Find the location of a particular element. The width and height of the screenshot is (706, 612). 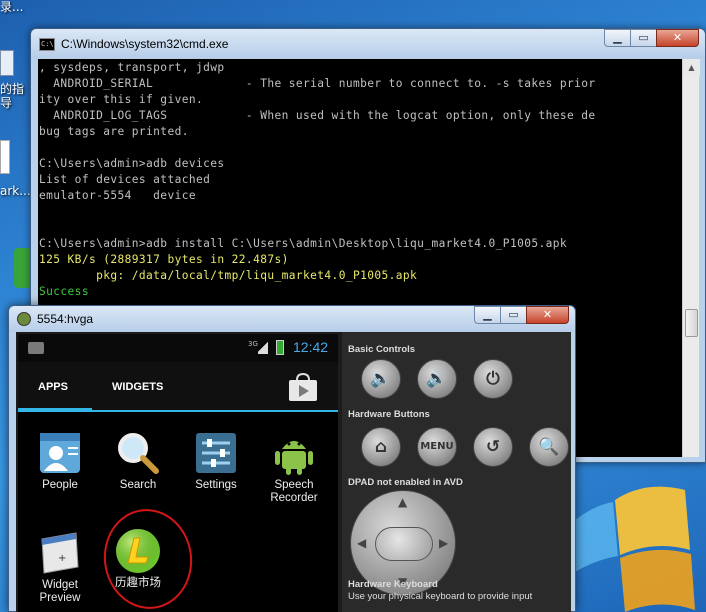

dpad-up-icon: ▲ is located at coordinates (403, 502).